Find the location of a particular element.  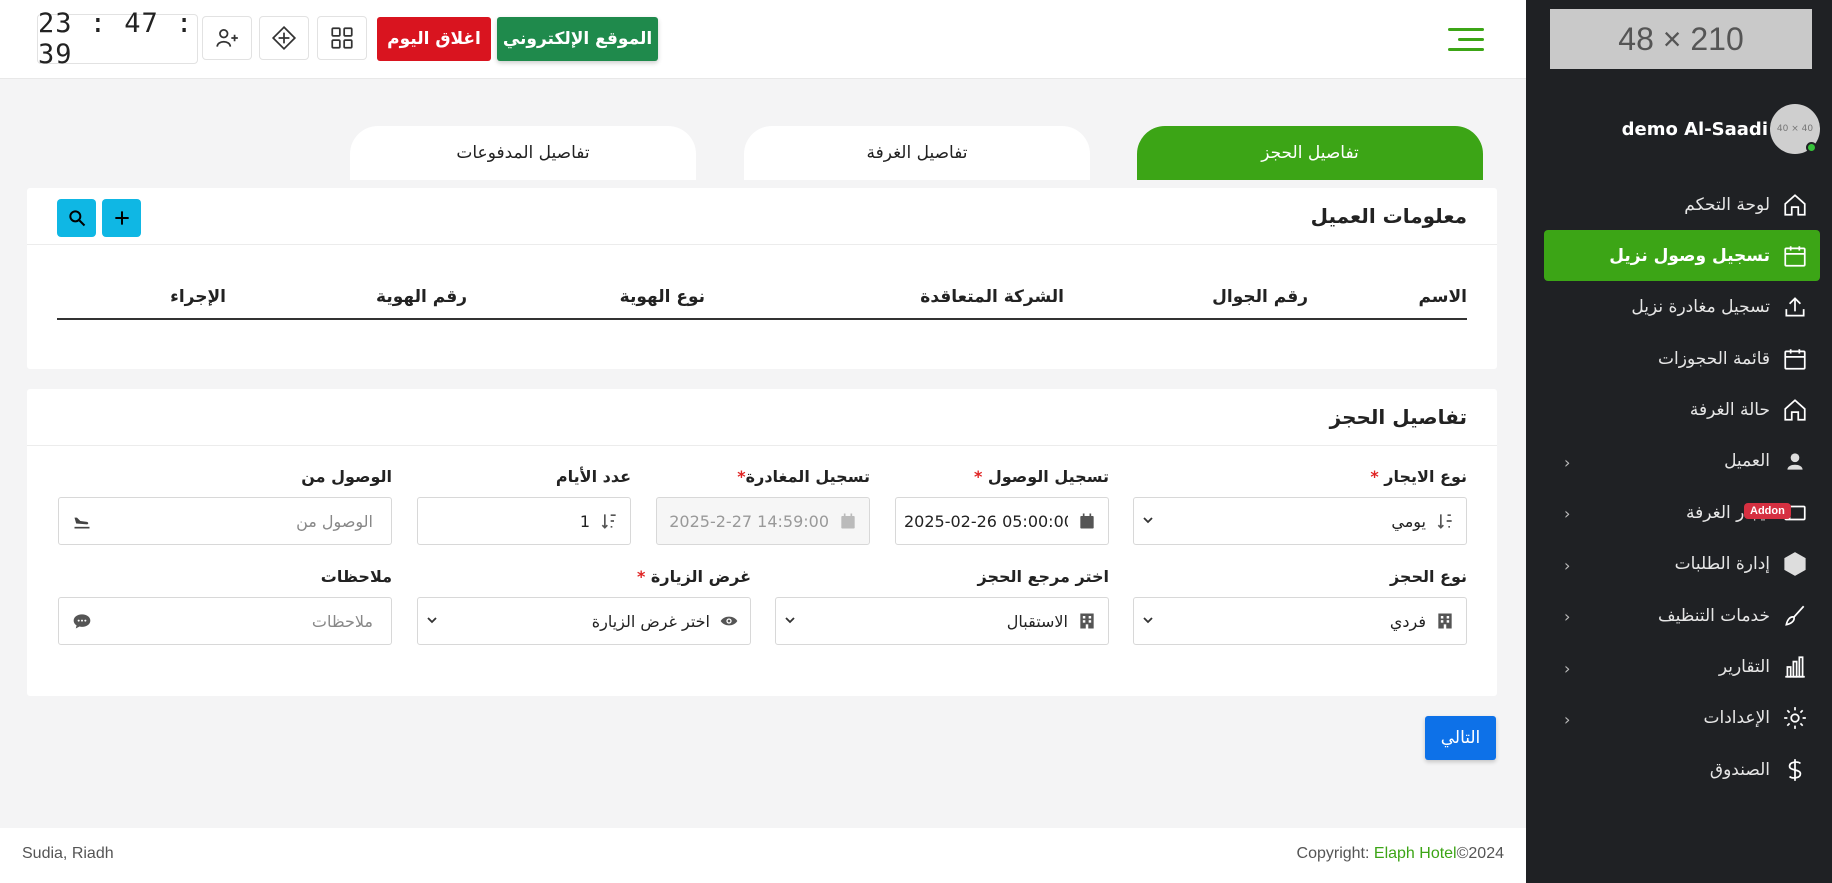

checkin-datetime-input: 2025-02-26 05:00:00 is located at coordinates (1002, 521).